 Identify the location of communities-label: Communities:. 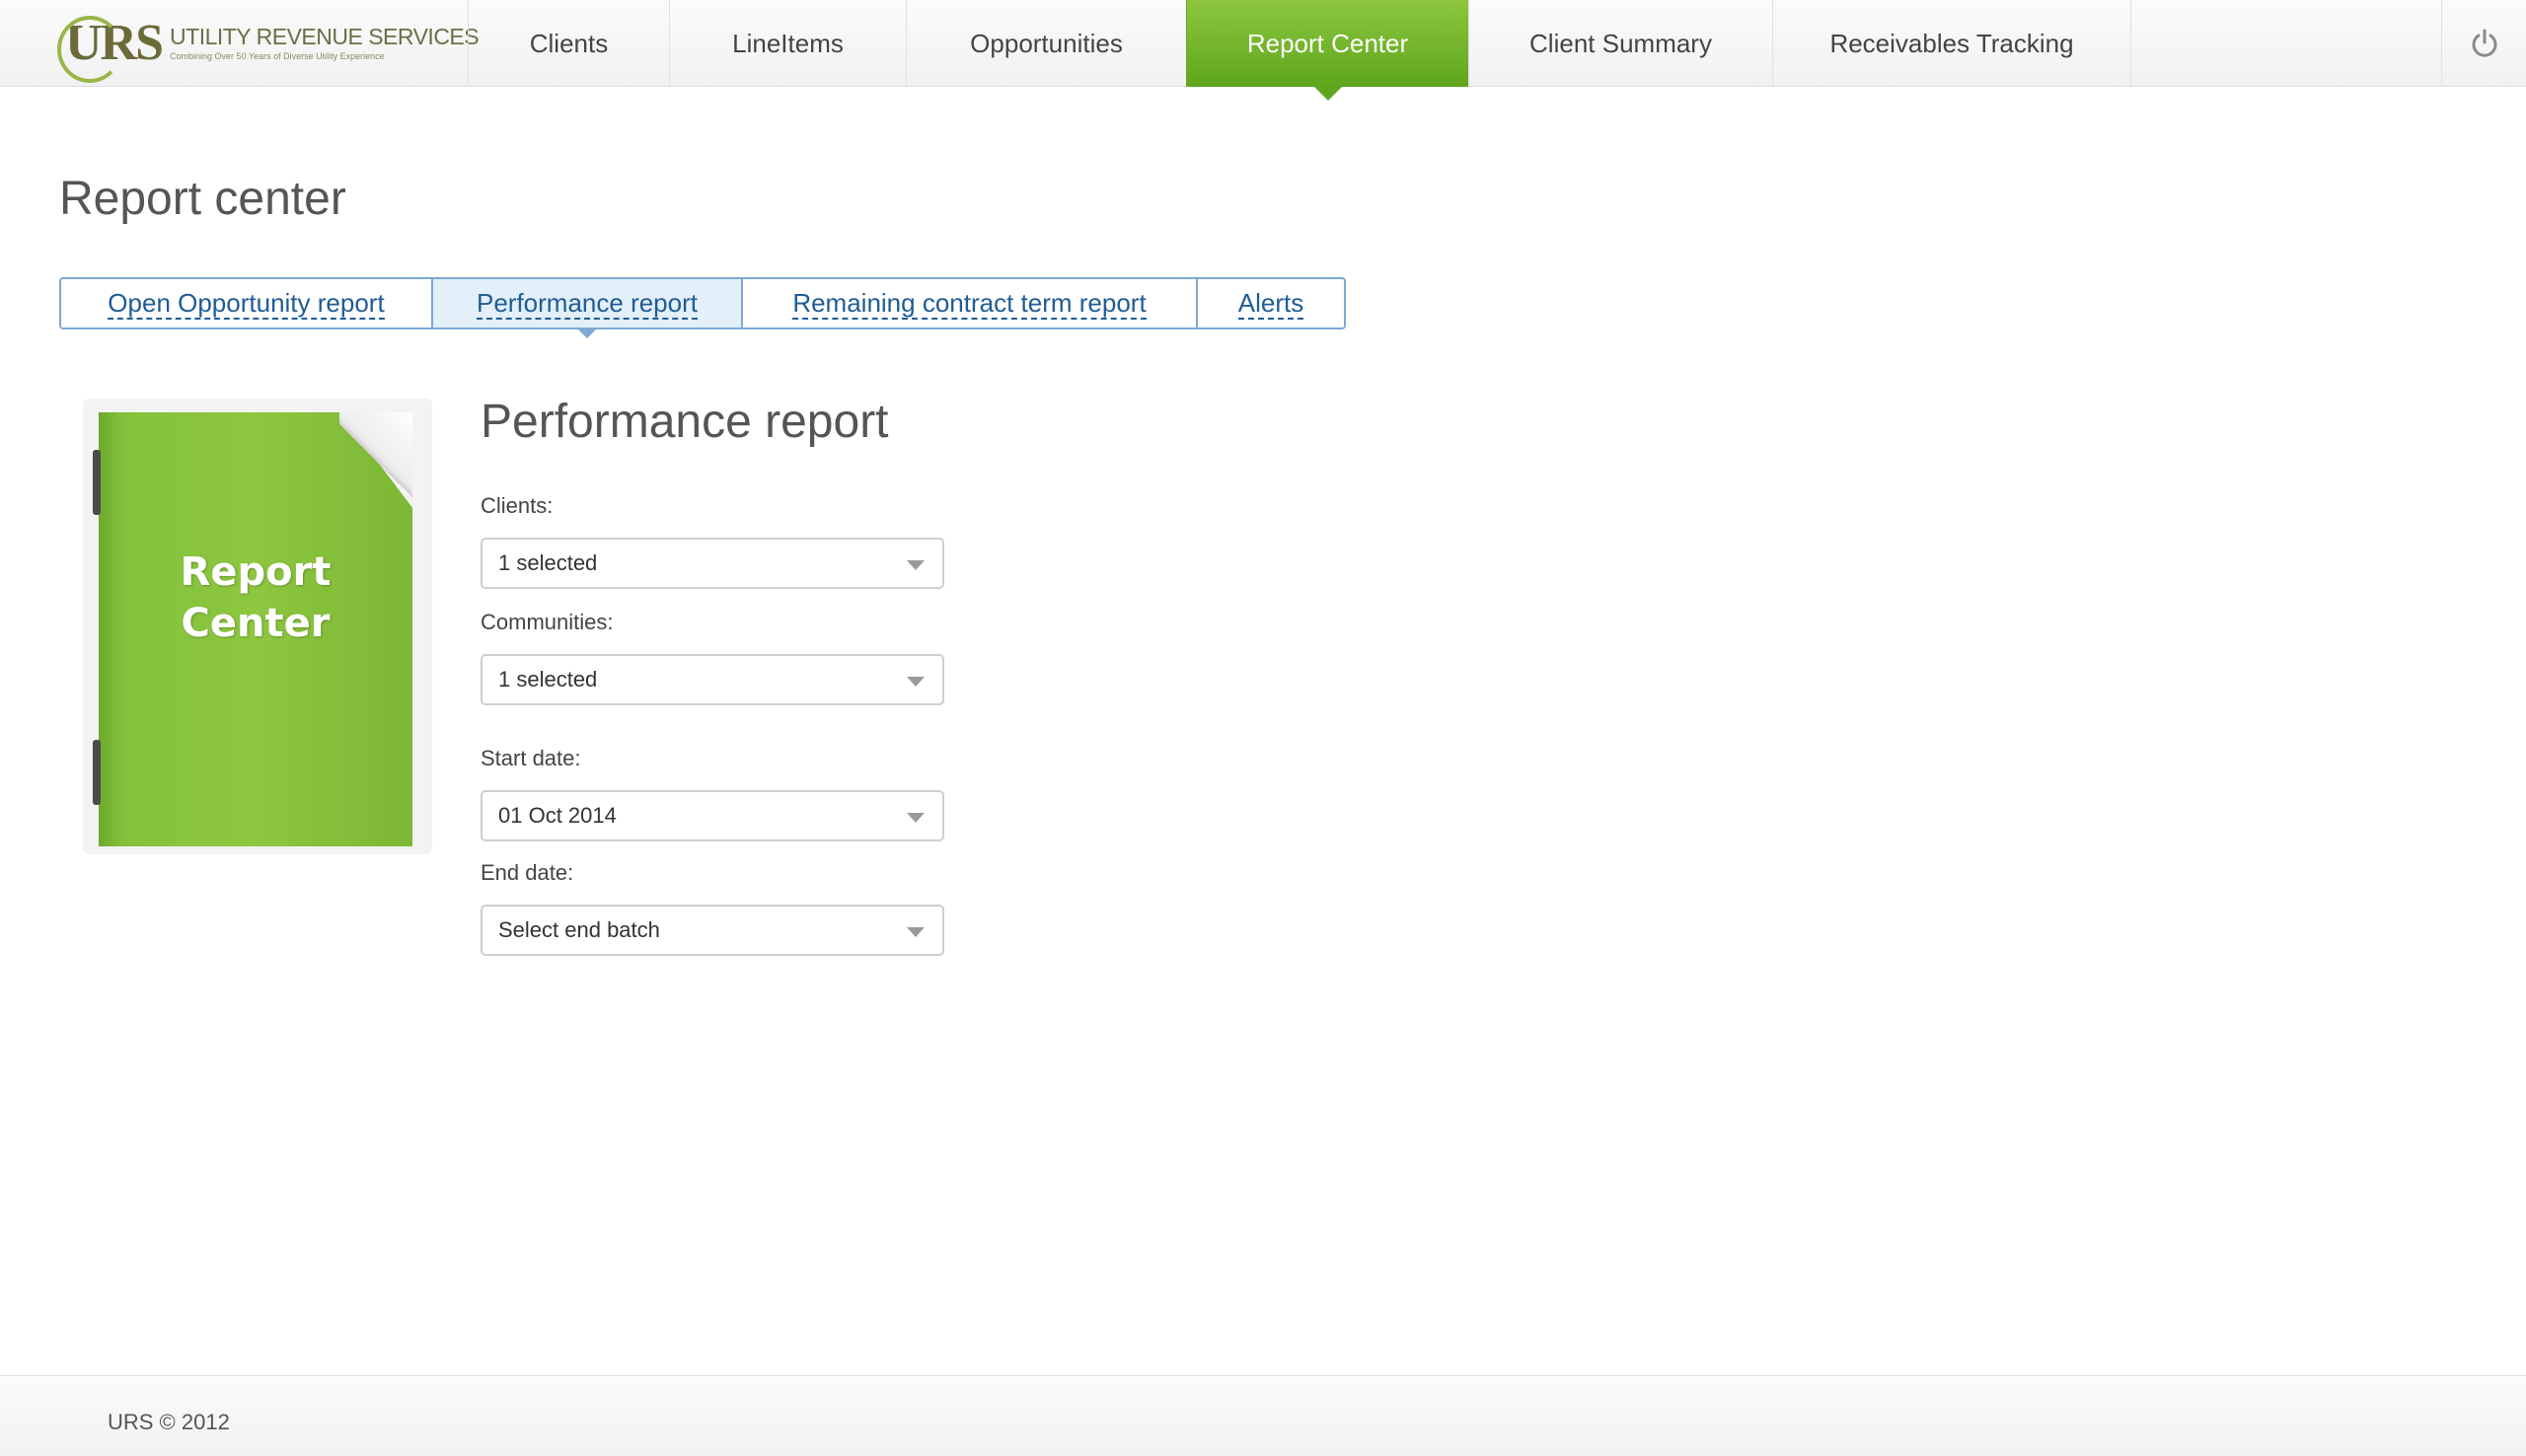
(547, 622).